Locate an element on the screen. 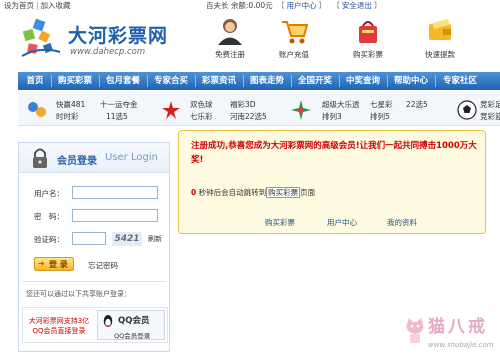 This screenshot has width=500, height=362. redirect-text-post: 页面 is located at coordinates (308, 192).